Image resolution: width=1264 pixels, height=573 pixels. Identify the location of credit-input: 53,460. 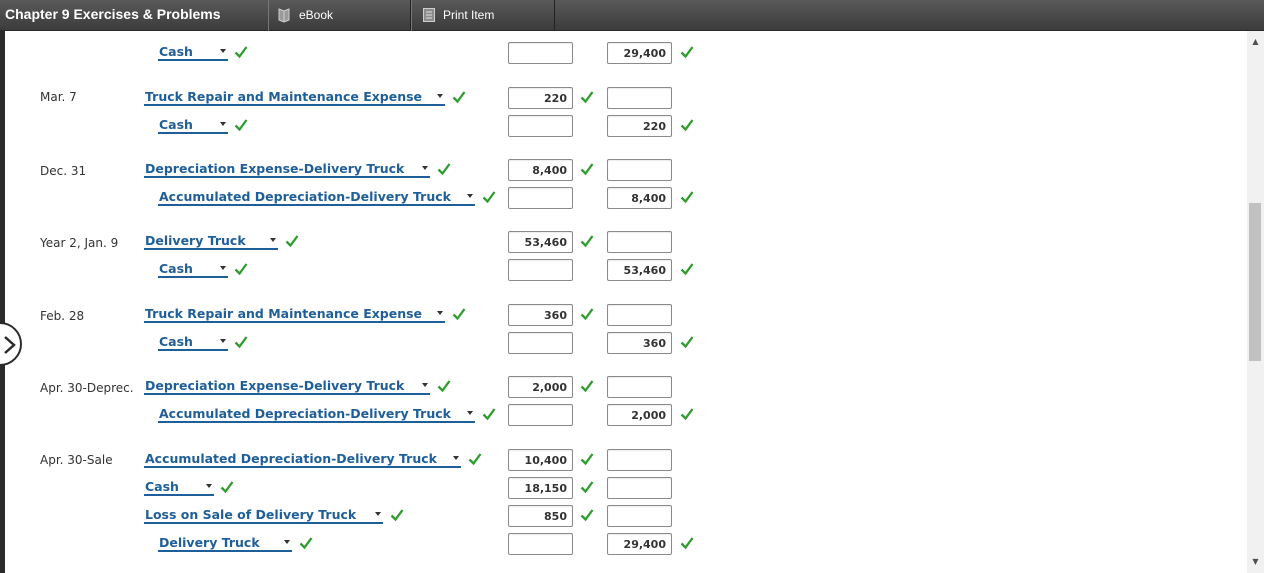
(639, 270).